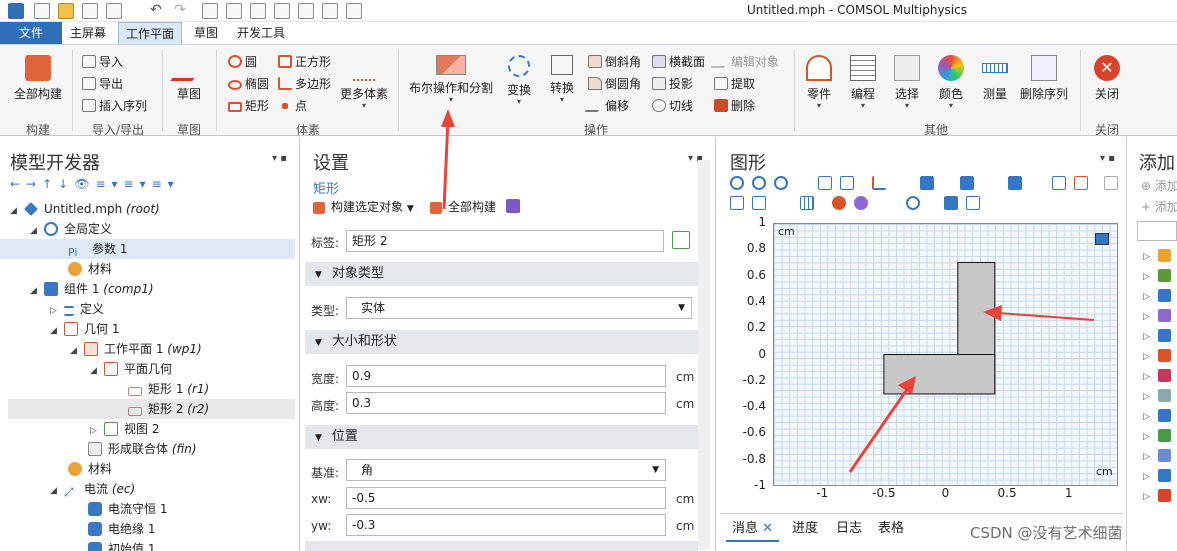  I want to click on view-options-icon, so click(927, 183).